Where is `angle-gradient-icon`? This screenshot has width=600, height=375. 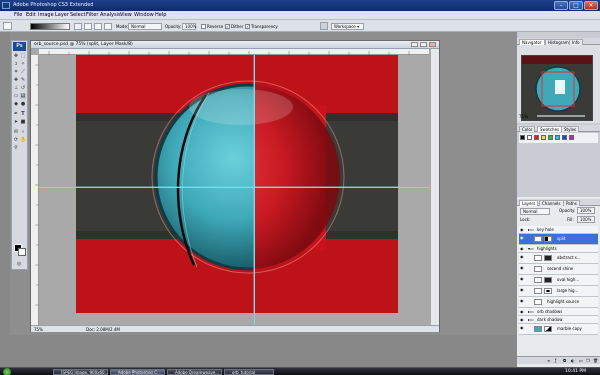
angle-gradient-icon is located at coordinates (98, 26).